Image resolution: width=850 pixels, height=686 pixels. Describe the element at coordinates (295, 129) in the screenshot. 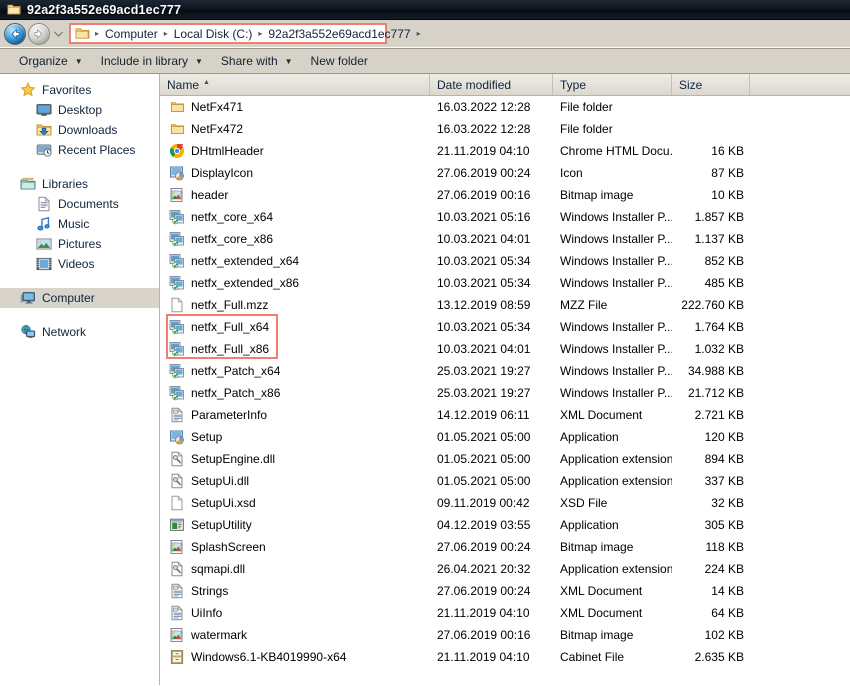

I see `file-name-cell: NetFx472` at that location.